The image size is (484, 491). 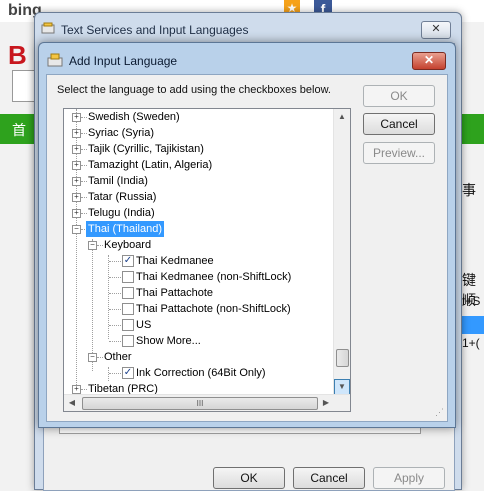 What do you see at coordinates (146, 149) in the screenshot?
I see `tree-item-label: Tajik (Cyrillic, Tajikistan)` at bounding box center [146, 149].